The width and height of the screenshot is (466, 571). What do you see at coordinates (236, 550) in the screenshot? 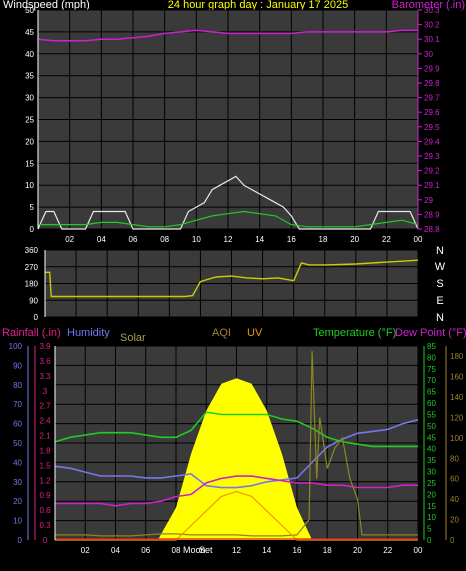
I see `climate-x-tick-label: 12` at bounding box center [236, 550].